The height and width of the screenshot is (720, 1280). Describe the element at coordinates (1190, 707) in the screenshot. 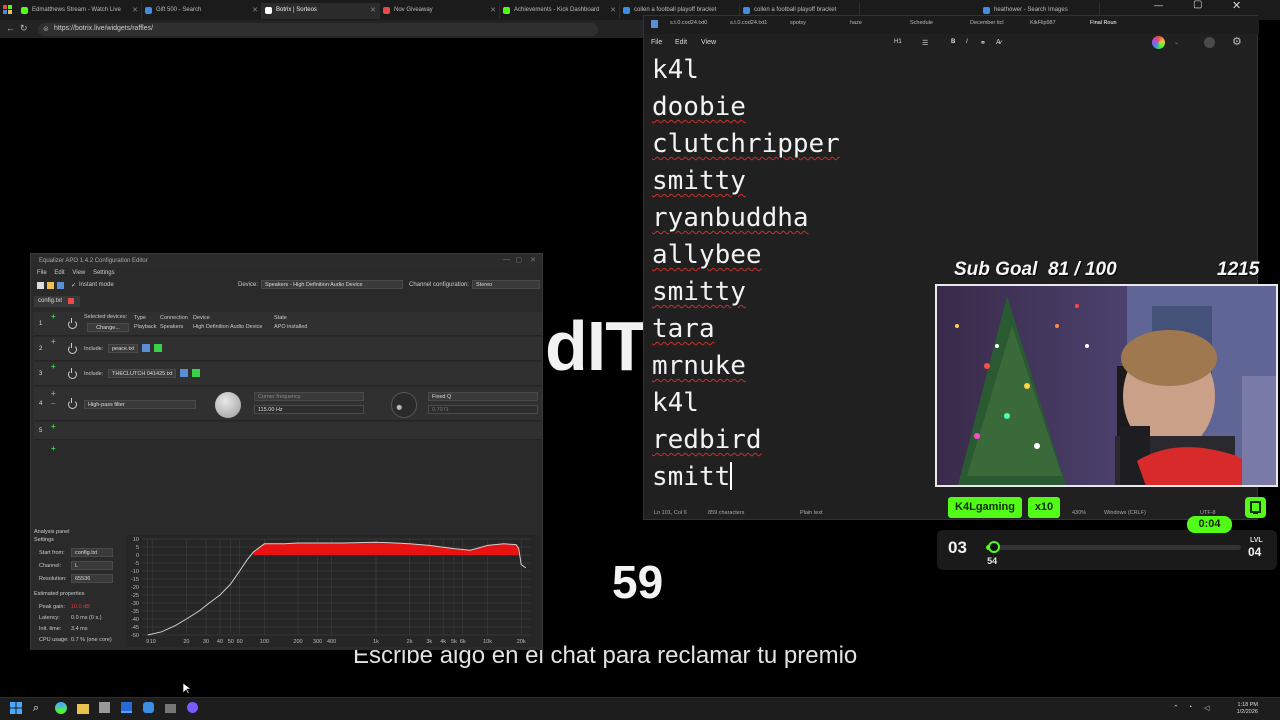

I see `network-icon: ◔` at that location.